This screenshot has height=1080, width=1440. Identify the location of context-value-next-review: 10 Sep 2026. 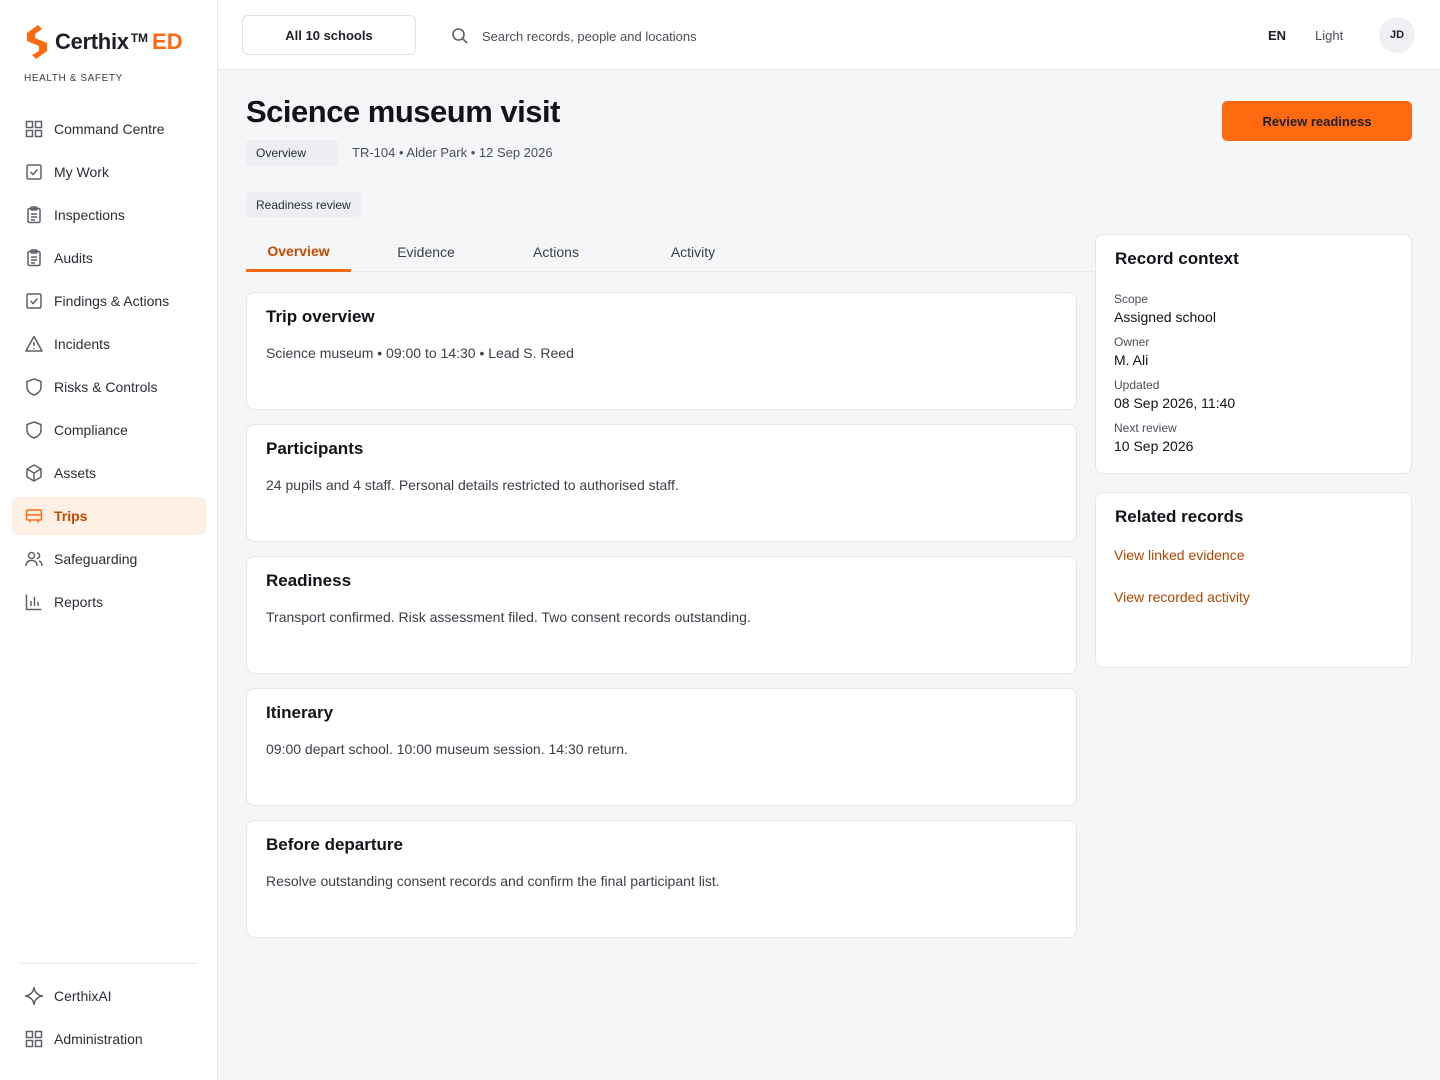
(1154, 446).